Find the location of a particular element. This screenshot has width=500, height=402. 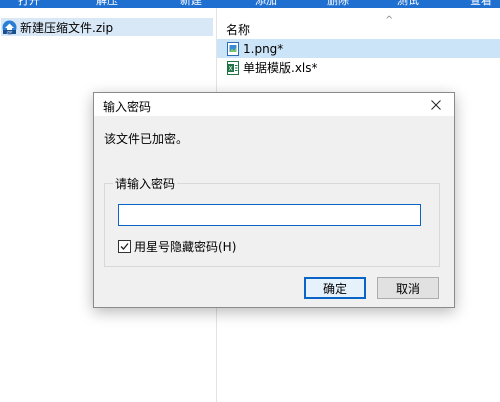

checkmark-icon is located at coordinates (124, 246).